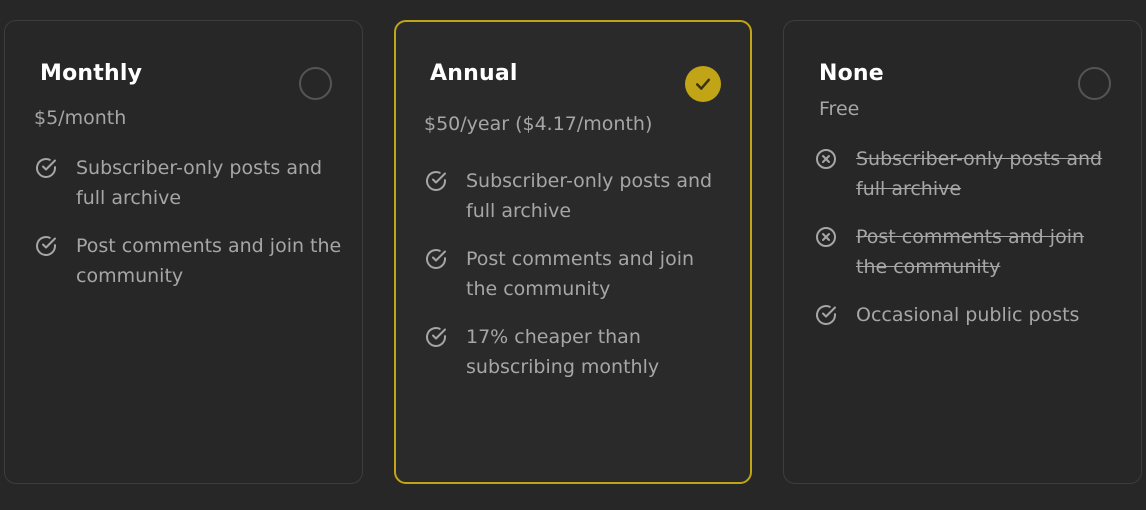 This screenshot has height=510, width=1146. I want to click on feature-text: Occasional public posts, so click(968, 315).